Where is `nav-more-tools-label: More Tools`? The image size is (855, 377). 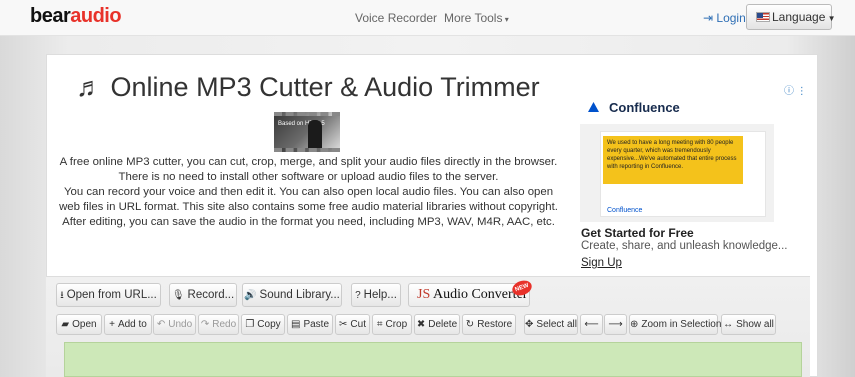
nav-more-tools-label: More Tools is located at coordinates (473, 18).